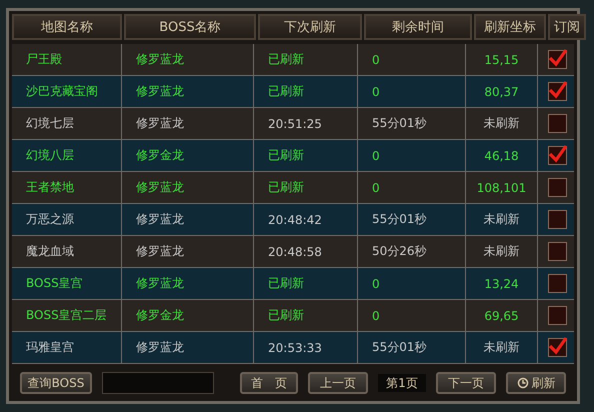 The width and height of the screenshot is (594, 412). What do you see at coordinates (306, 219) in the screenshot?
I see `table-cell: 20:48:42` at bounding box center [306, 219].